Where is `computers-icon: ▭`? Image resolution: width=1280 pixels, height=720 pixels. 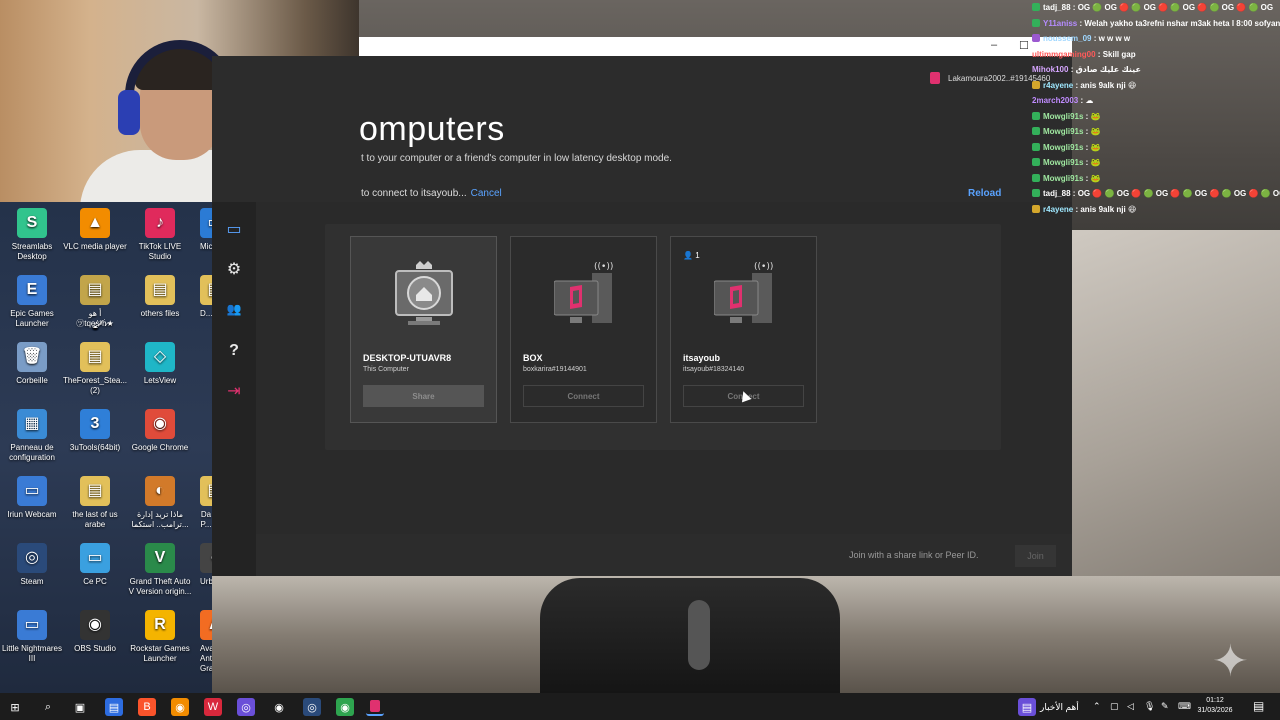
computers-icon: ▭ is located at coordinates (234, 229).